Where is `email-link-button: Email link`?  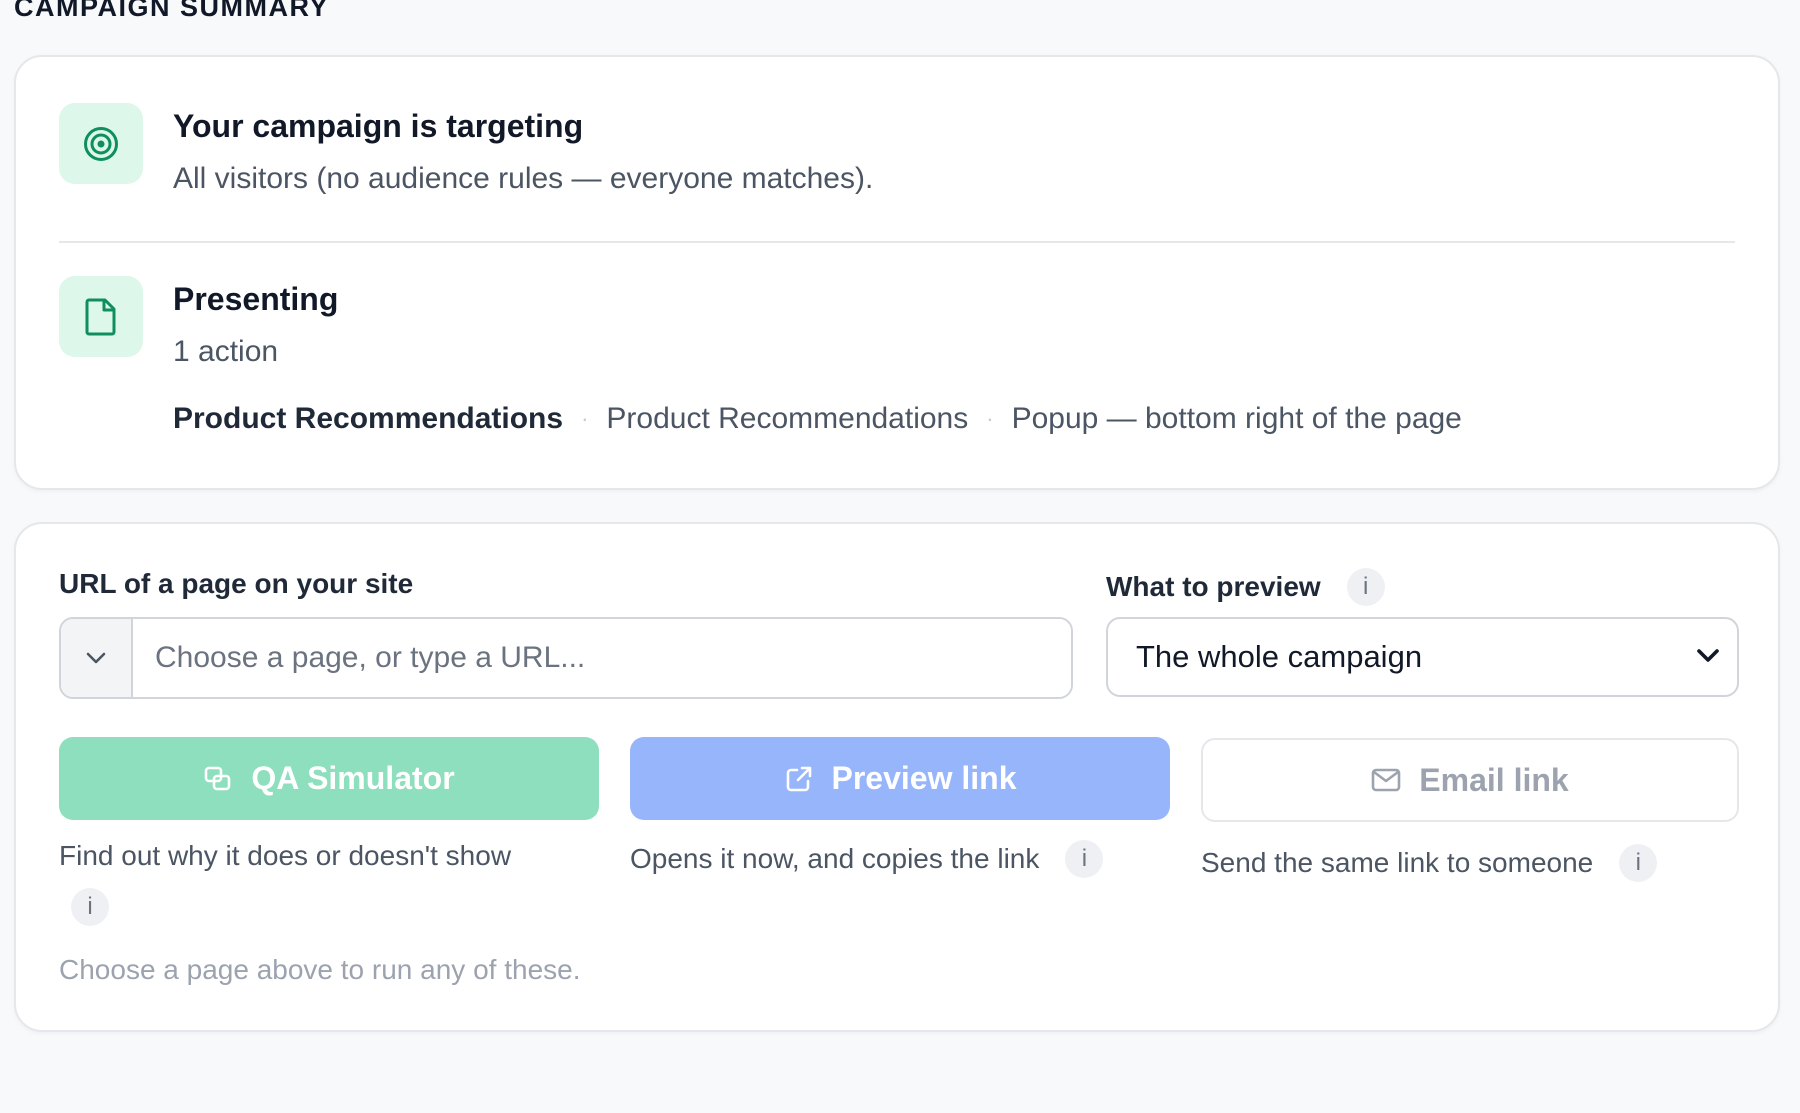 email-link-button: Email link is located at coordinates (1470, 780).